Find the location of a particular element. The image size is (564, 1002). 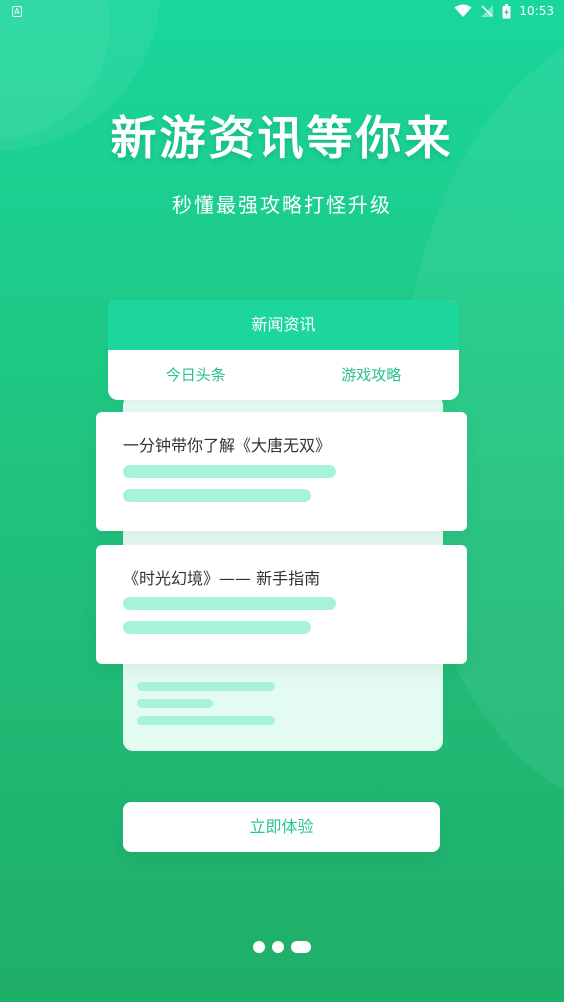

page-indicator is located at coordinates (282, 947).